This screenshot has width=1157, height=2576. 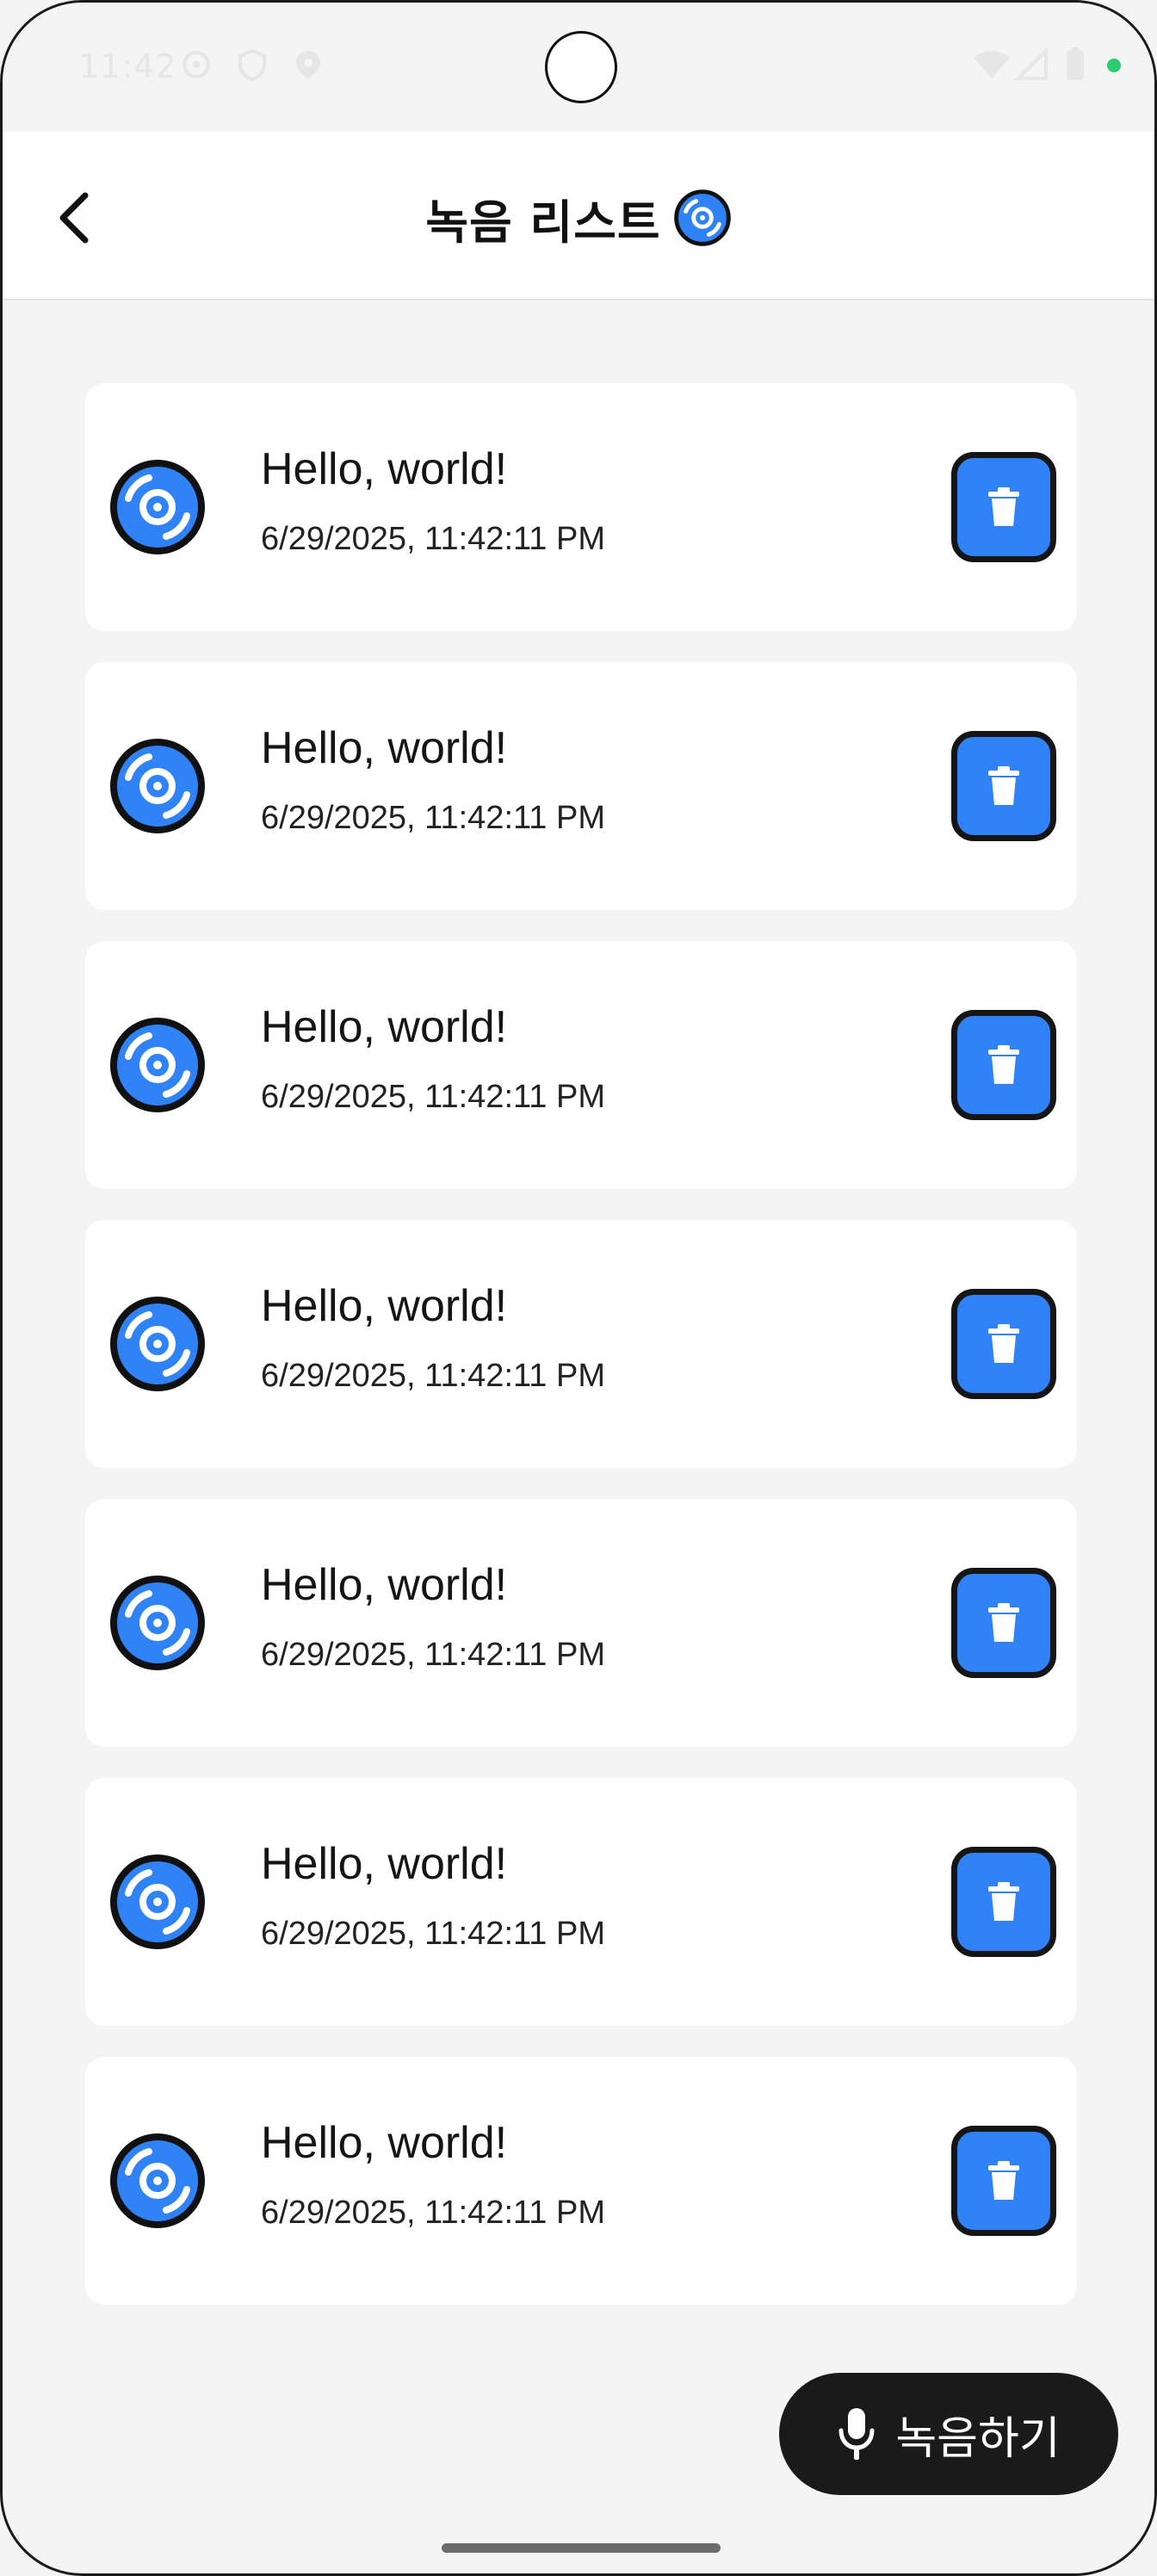 What do you see at coordinates (992, 64) in the screenshot?
I see `wifi-icon` at bounding box center [992, 64].